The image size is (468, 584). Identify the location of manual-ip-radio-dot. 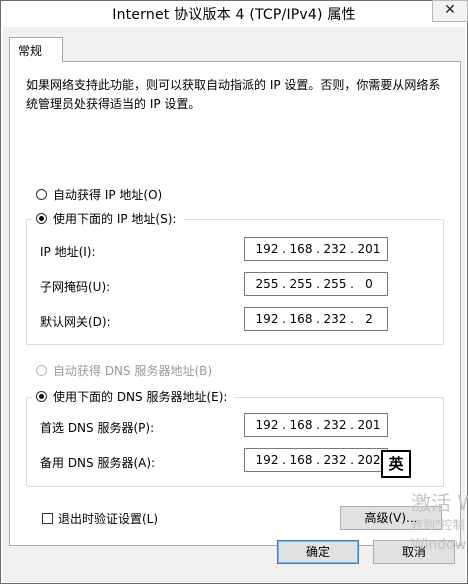
(41, 218).